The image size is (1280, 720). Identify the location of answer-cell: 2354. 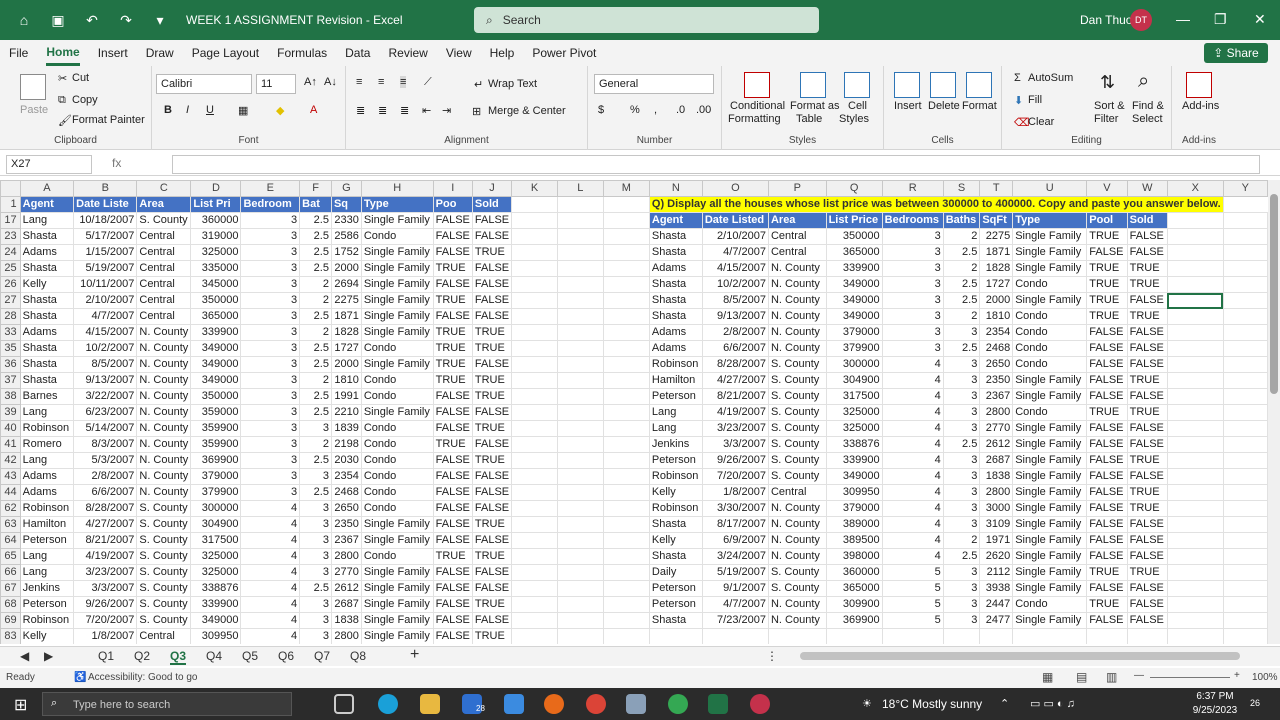
(996, 332).